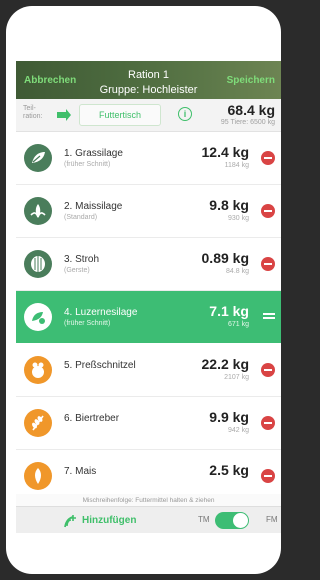  What do you see at coordinates (77, 270) in the screenshot?
I see `item-subtitle: (Gerste)` at bounding box center [77, 270].